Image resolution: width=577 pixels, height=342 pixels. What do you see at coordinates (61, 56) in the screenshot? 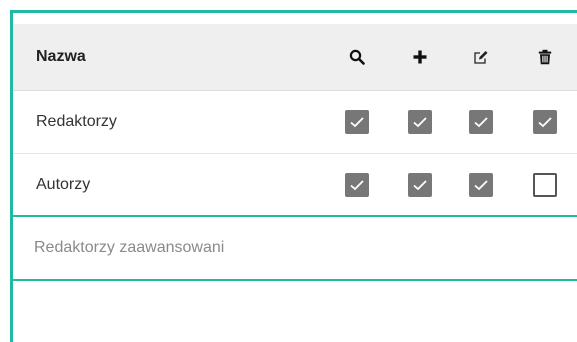
I see `column-header-name: Nazwa` at bounding box center [61, 56].